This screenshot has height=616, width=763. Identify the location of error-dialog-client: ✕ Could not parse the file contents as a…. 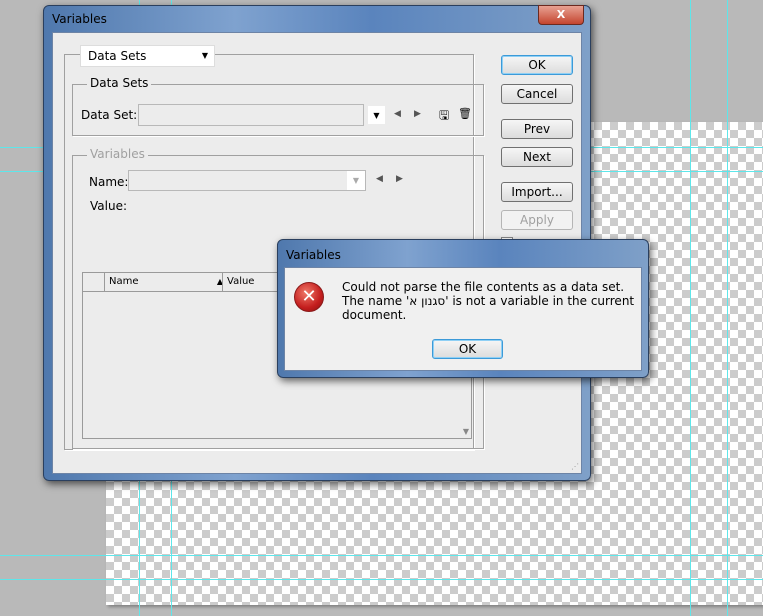
(463, 319).